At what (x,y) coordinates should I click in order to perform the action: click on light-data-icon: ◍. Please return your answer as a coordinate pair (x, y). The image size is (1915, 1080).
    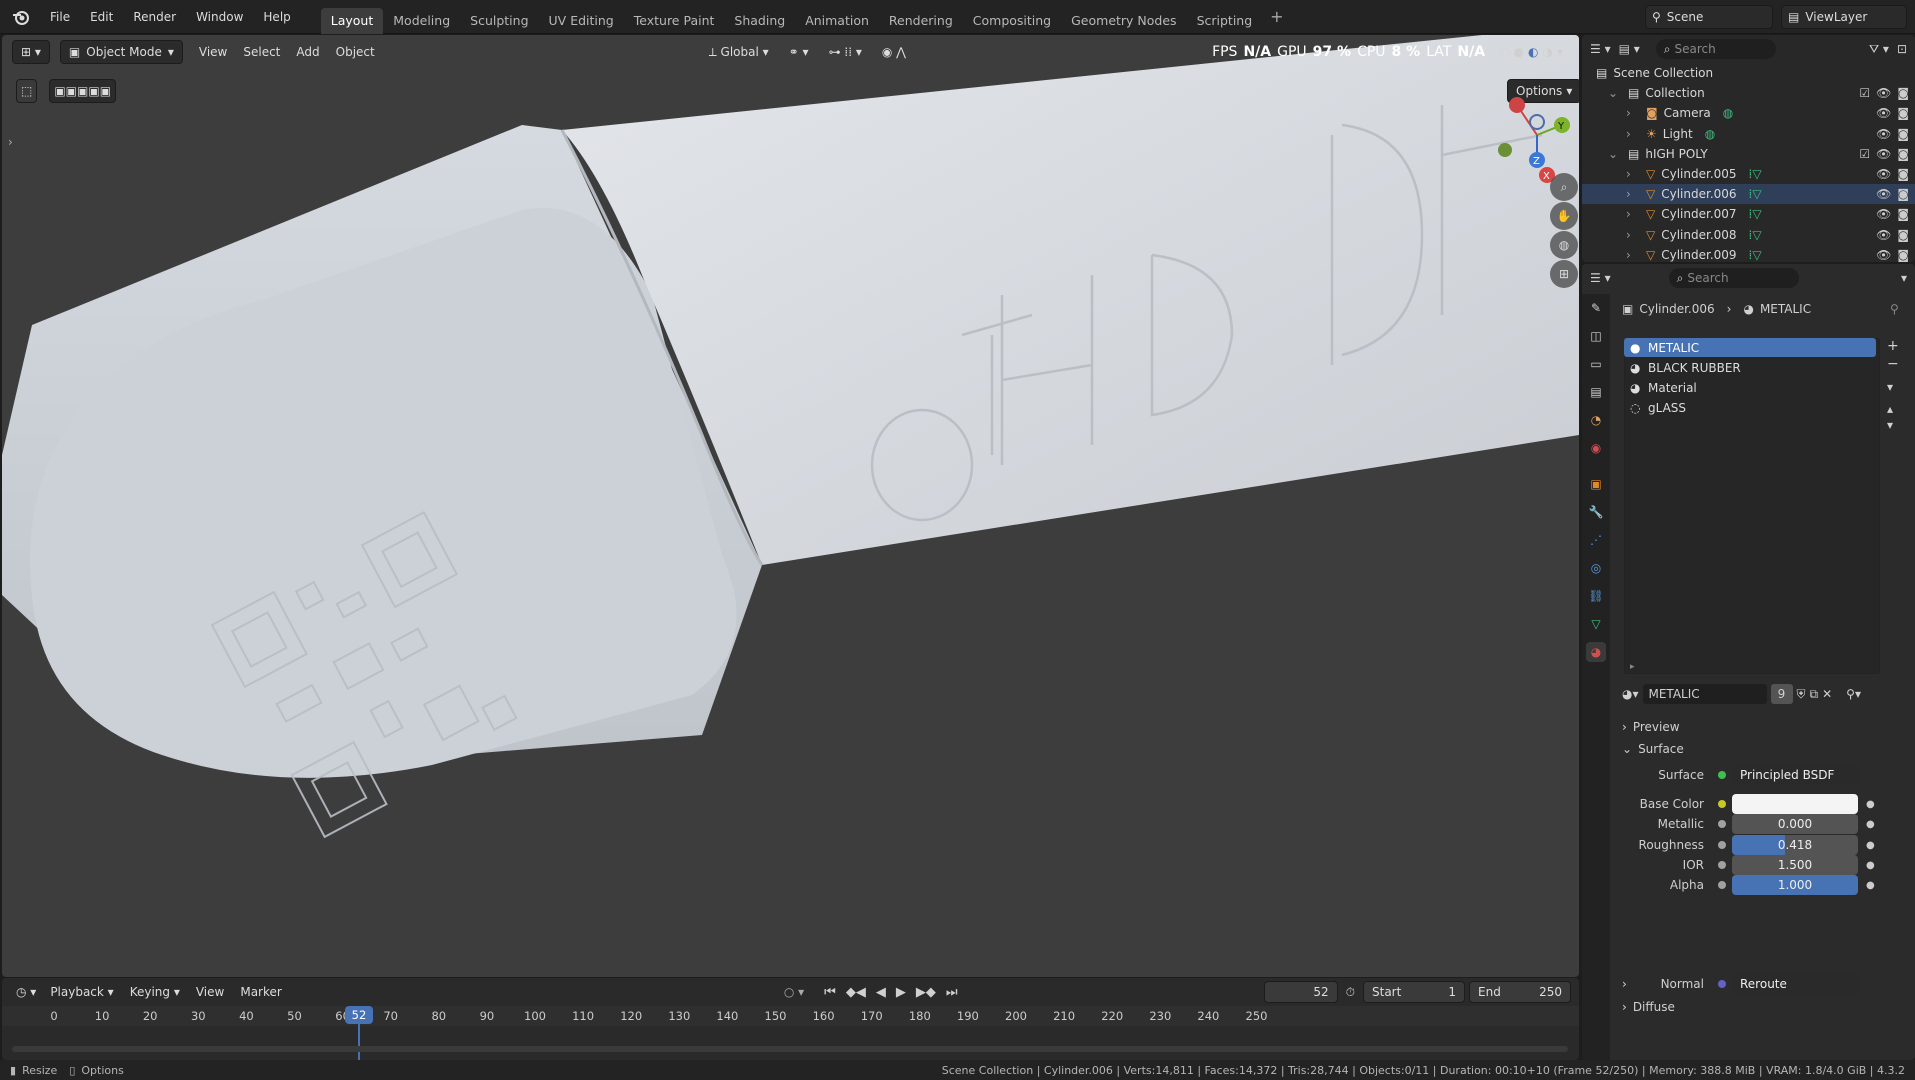
    Looking at the image, I should click on (1710, 134).